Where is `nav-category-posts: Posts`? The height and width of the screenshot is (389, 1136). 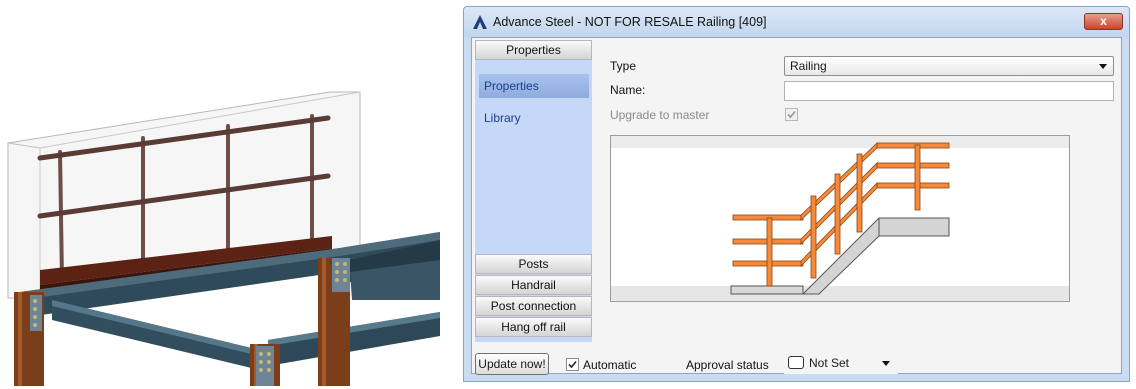
nav-category-posts: Posts is located at coordinates (533, 264).